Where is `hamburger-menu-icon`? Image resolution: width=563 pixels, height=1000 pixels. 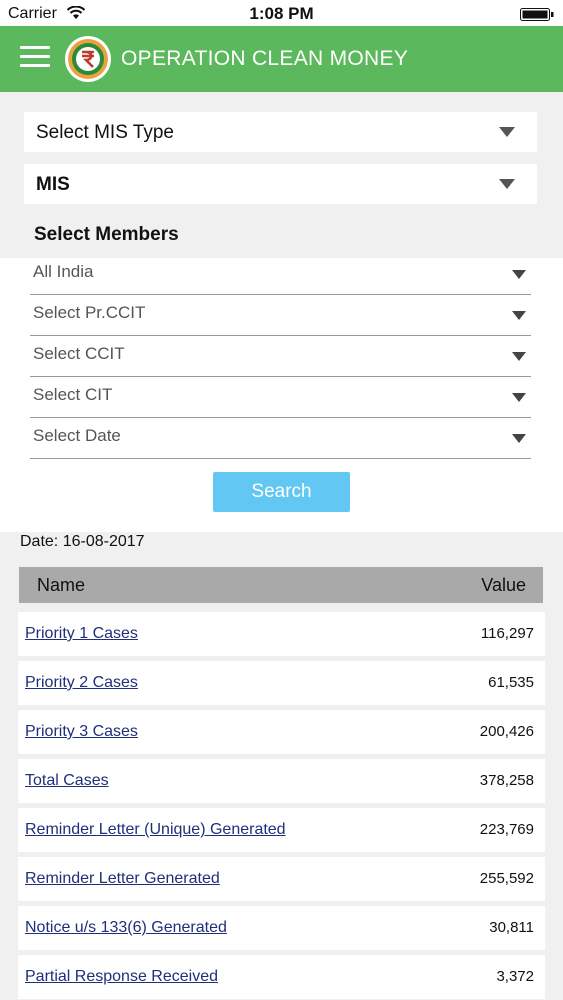
hamburger-menu-icon is located at coordinates (35, 58).